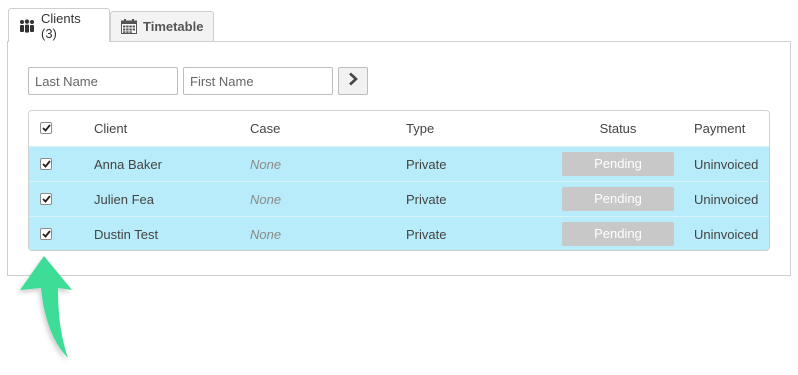 This screenshot has height=375, width=798. I want to click on chevron-right-icon, so click(353, 81).